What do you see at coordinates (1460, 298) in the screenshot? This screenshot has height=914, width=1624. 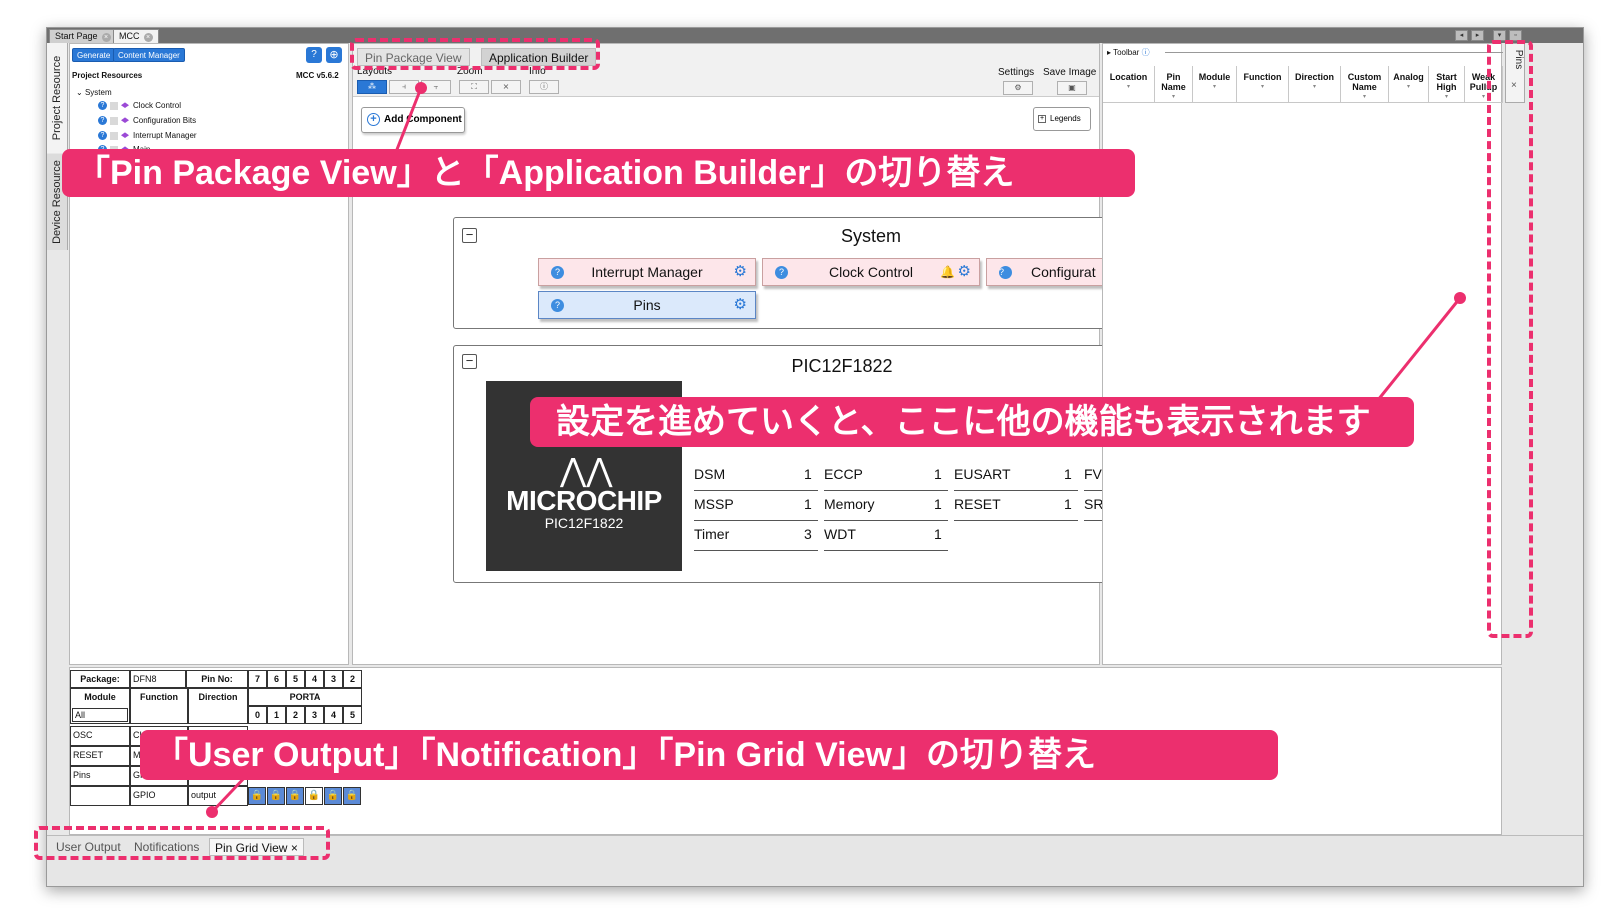 I see `pointer-dot-middle` at bounding box center [1460, 298].